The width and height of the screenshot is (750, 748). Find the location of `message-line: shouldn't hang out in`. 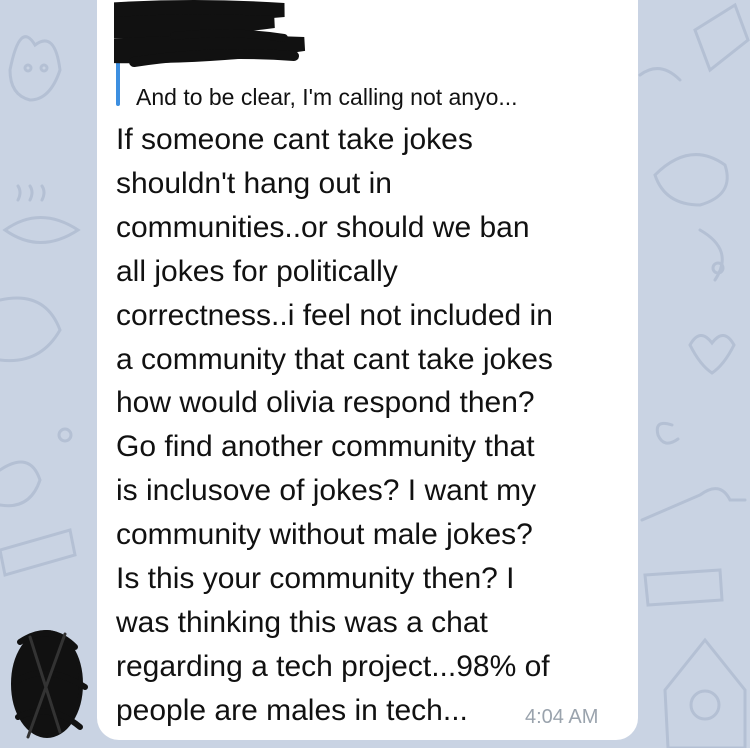

message-line: shouldn't hang out in is located at coordinates (254, 183).